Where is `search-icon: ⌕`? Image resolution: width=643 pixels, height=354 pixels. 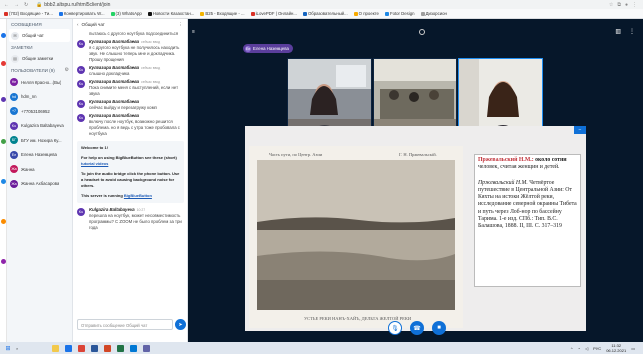
search-icon: ⌕ is located at coordinates (34, 348).